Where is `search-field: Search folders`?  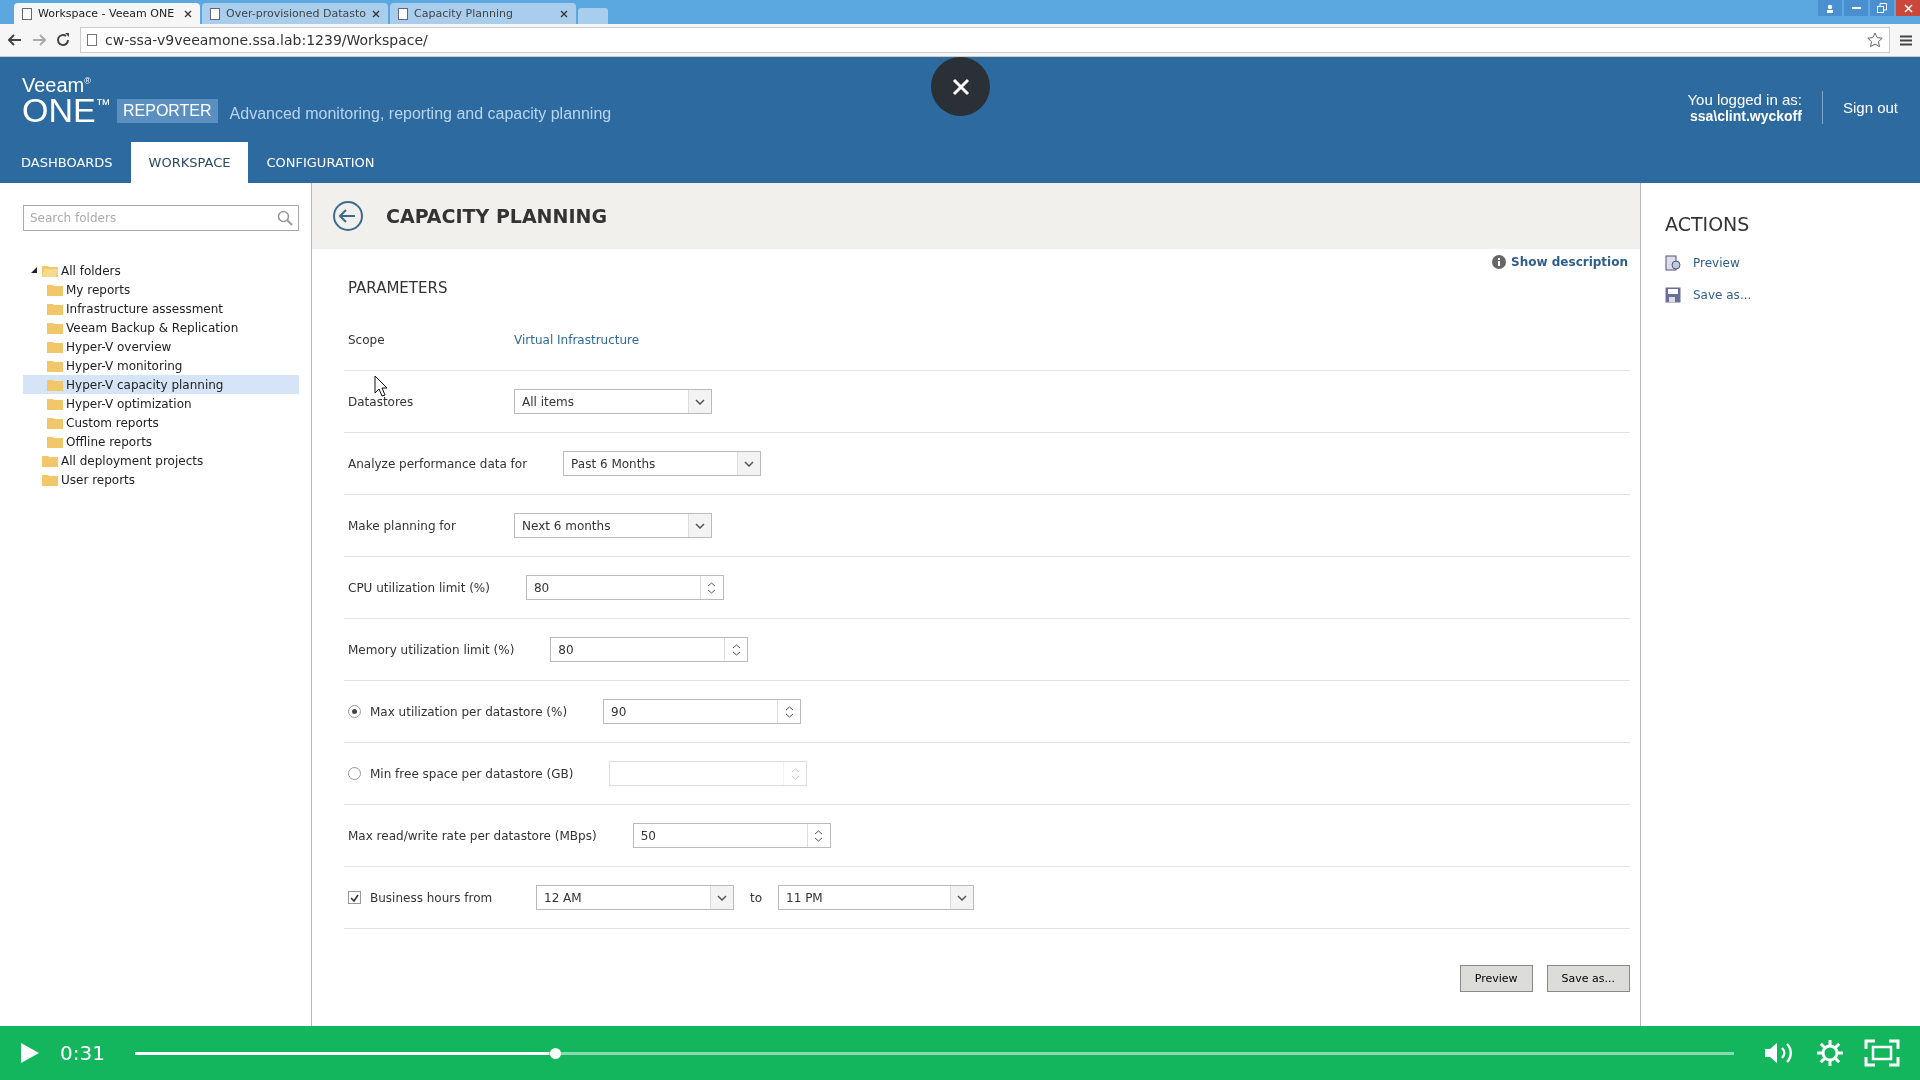
search-field: Search folders is located at coordinates (161, 218).